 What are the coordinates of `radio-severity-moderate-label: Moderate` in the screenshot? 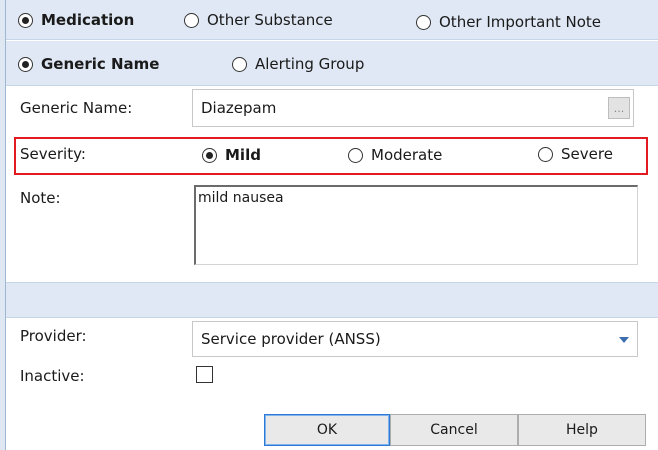 It's located at (407, 155).